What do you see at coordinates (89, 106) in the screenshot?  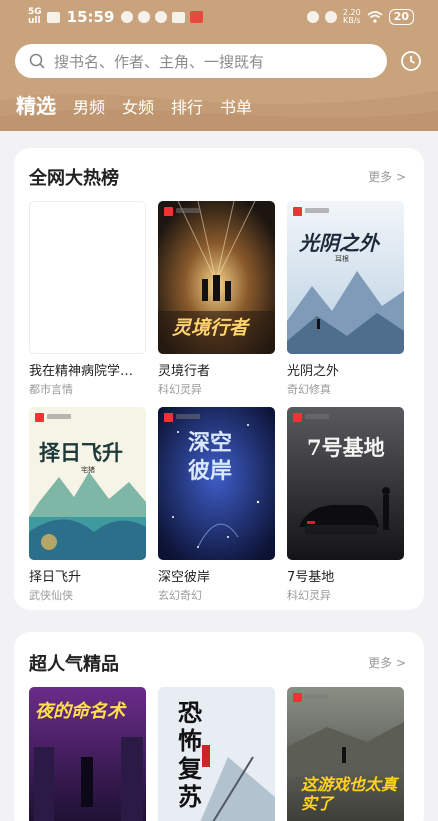 I see `tab-male: 男频` at bounding box center [89, 106].